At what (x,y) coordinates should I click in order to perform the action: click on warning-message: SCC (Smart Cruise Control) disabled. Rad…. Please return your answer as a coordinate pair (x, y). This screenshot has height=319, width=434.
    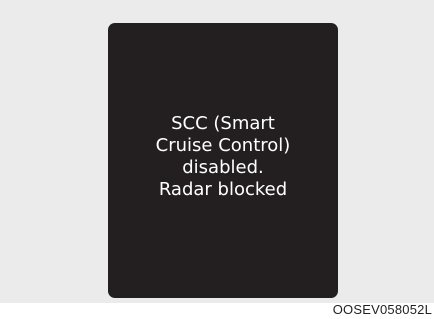
    Looking at the image, I should click on (223, 157).